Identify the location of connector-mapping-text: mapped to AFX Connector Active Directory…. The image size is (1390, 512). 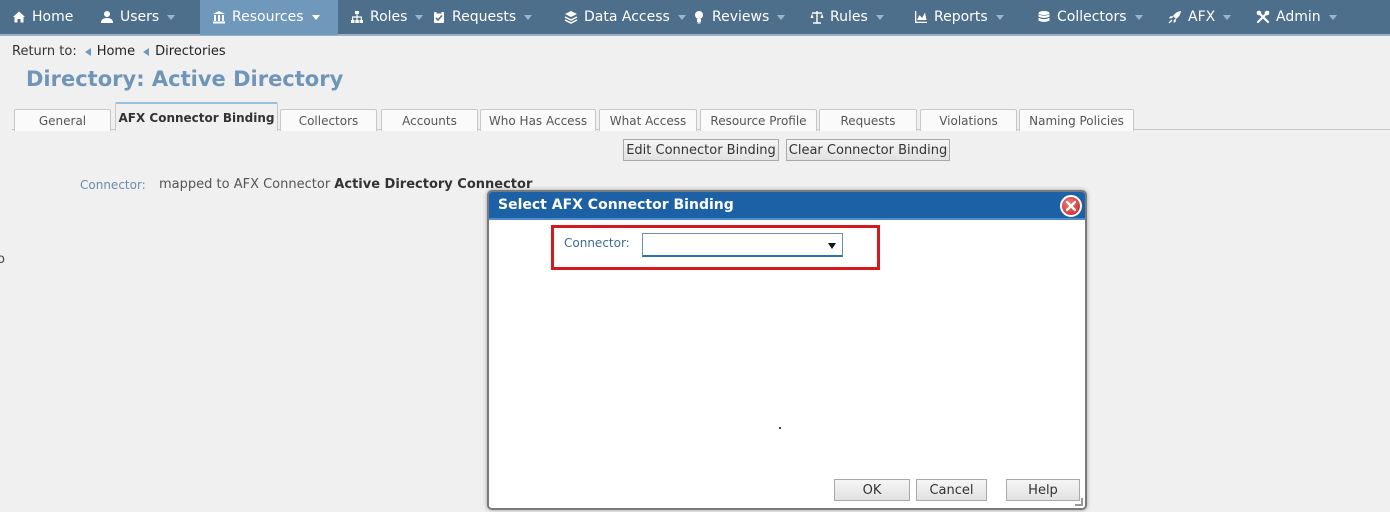
(345, 184).